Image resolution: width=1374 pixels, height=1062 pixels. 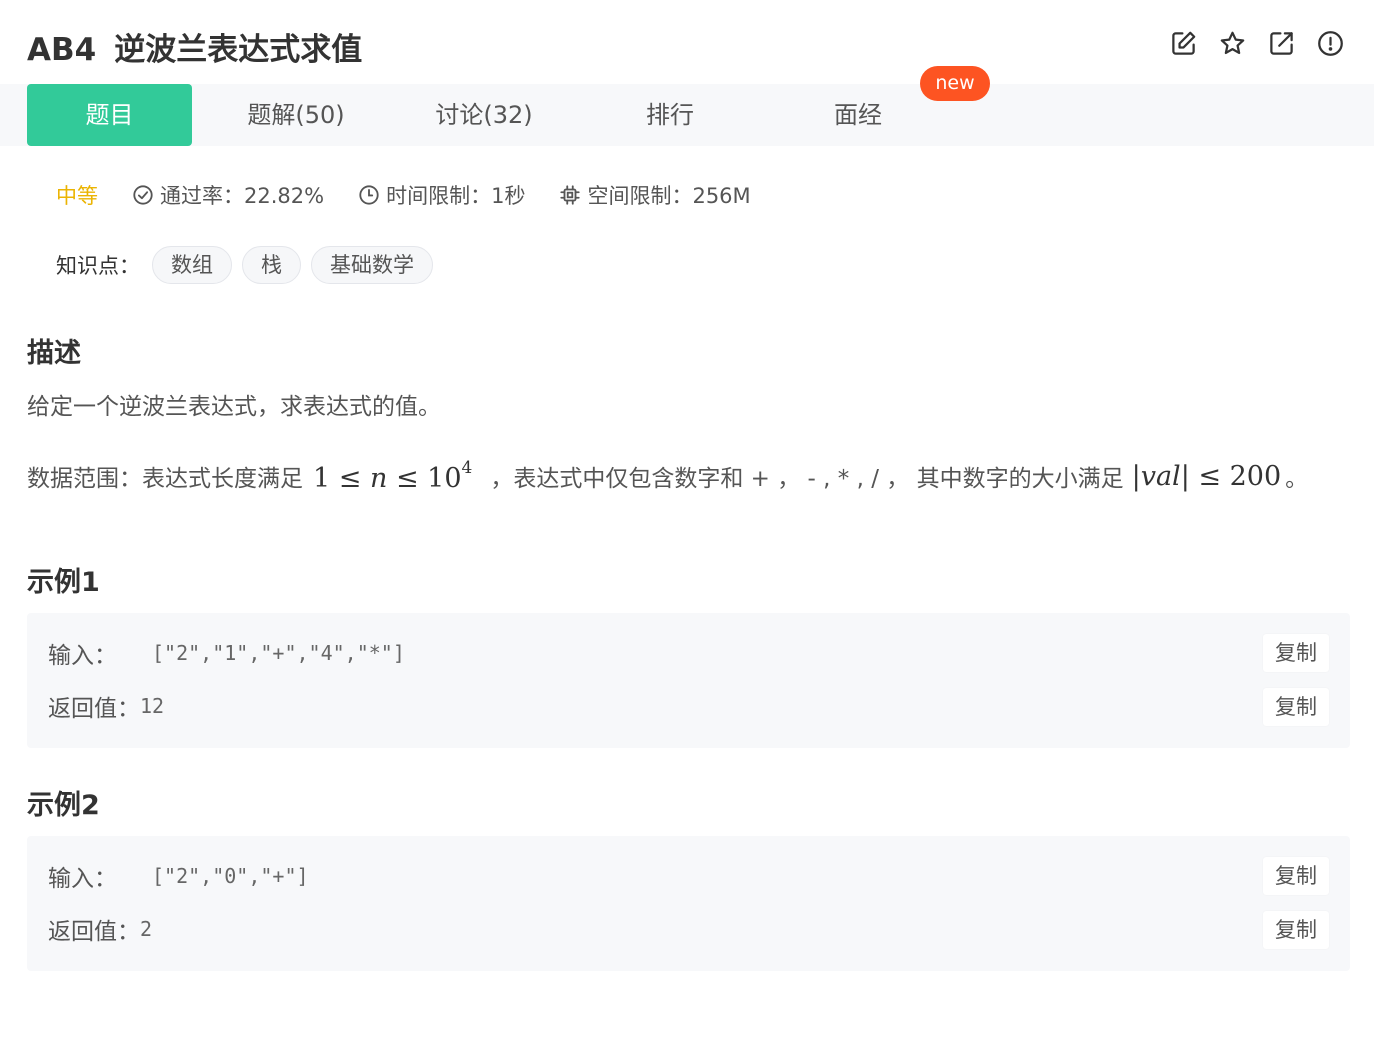 I want to click on difficulty-badge: 中等, so click(x=77, y=196).